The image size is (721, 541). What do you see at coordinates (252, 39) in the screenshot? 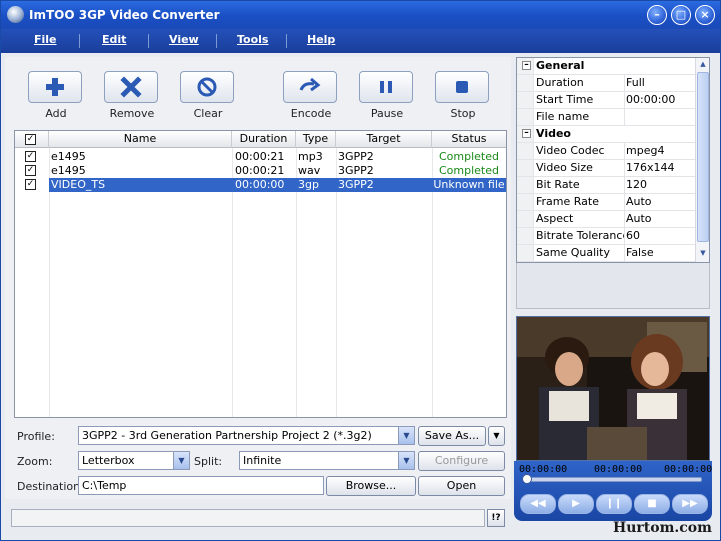
I see `menu-tools: Tools` at bounding box center [252, 39].